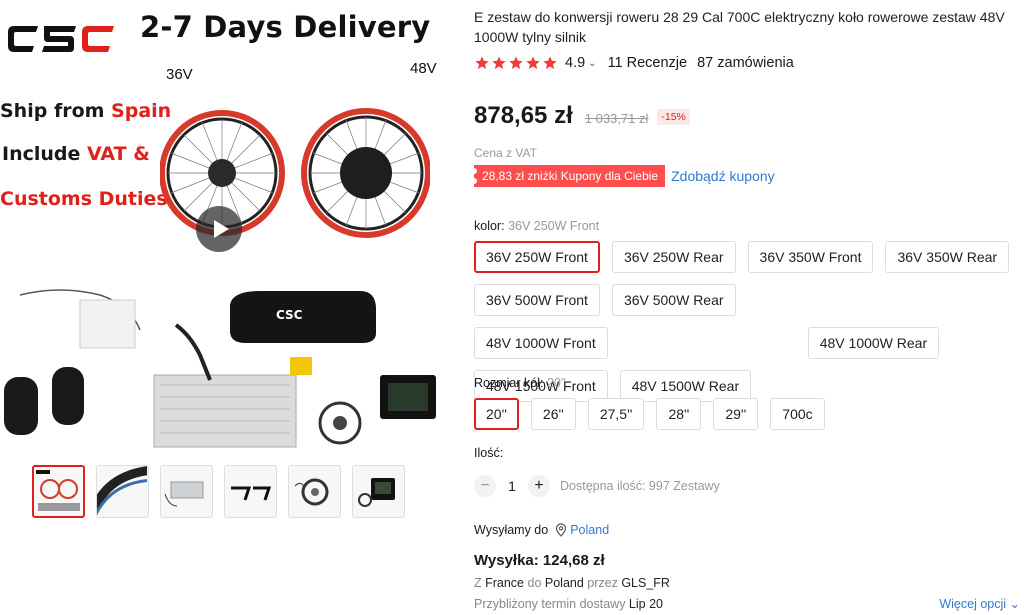  Describe the element at coordinates (365, 173) in the screenshot. I see `rear-wheel-48v` at that location.